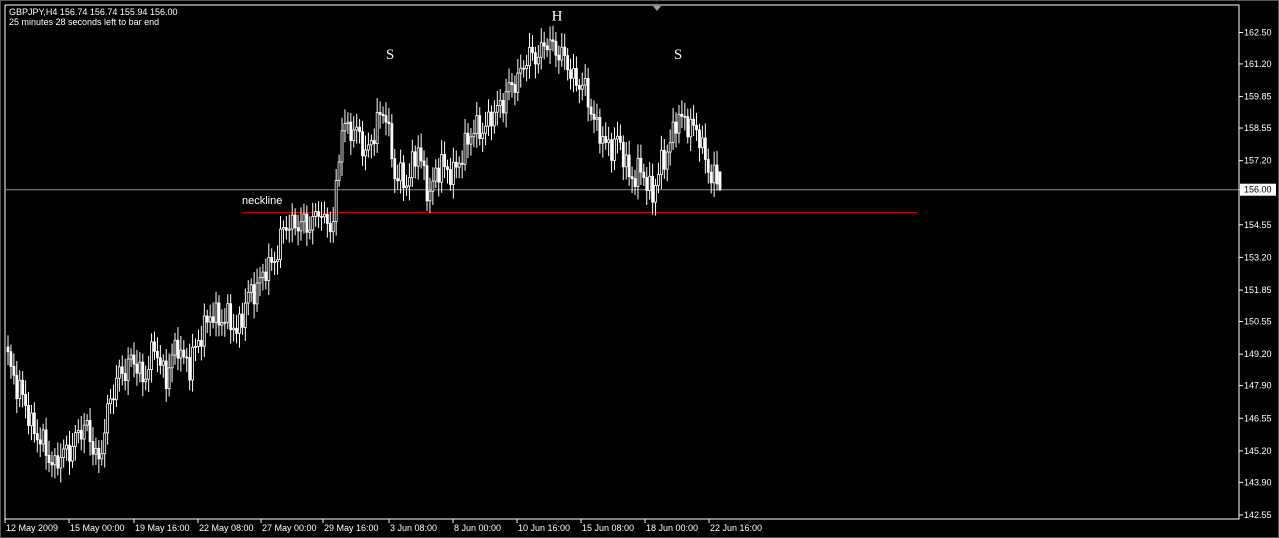 The image size is (1279, 538). I want to click on x-tick-label: 18 Jun 00:00, so click(672, 528).